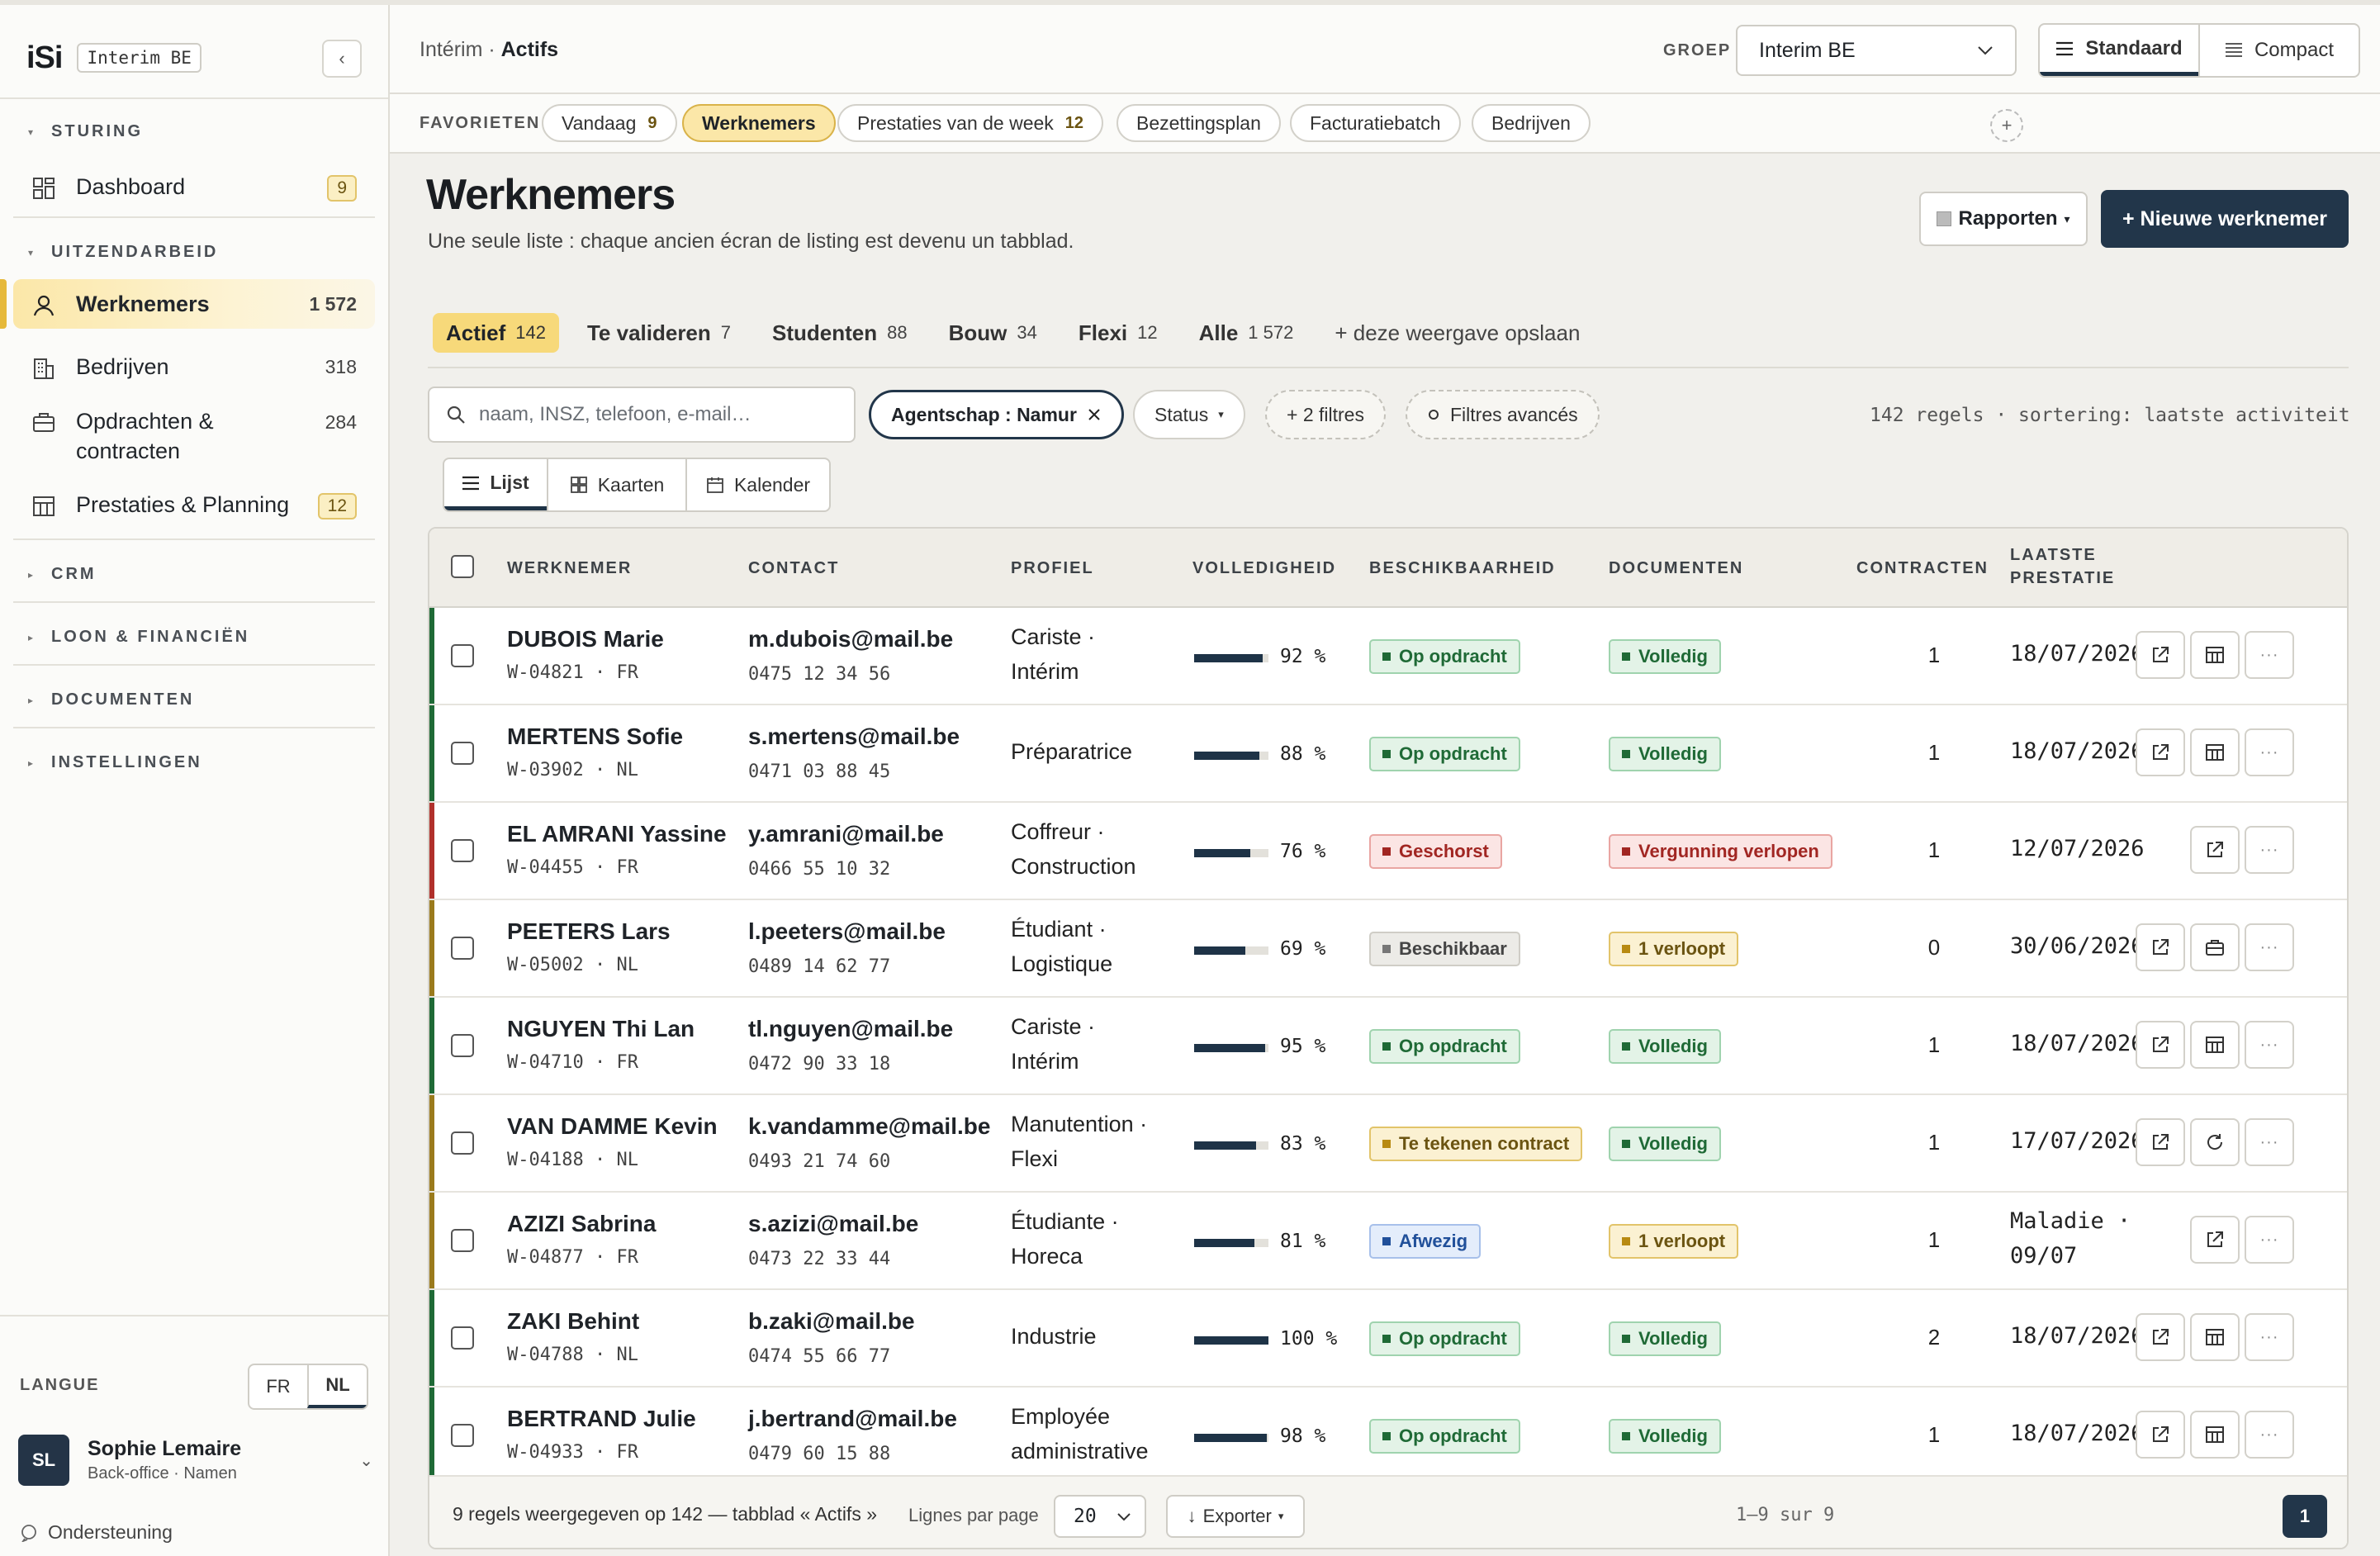  I want to click on new-employee-button: + Nieuwe werknemer, so click(2225, 219).